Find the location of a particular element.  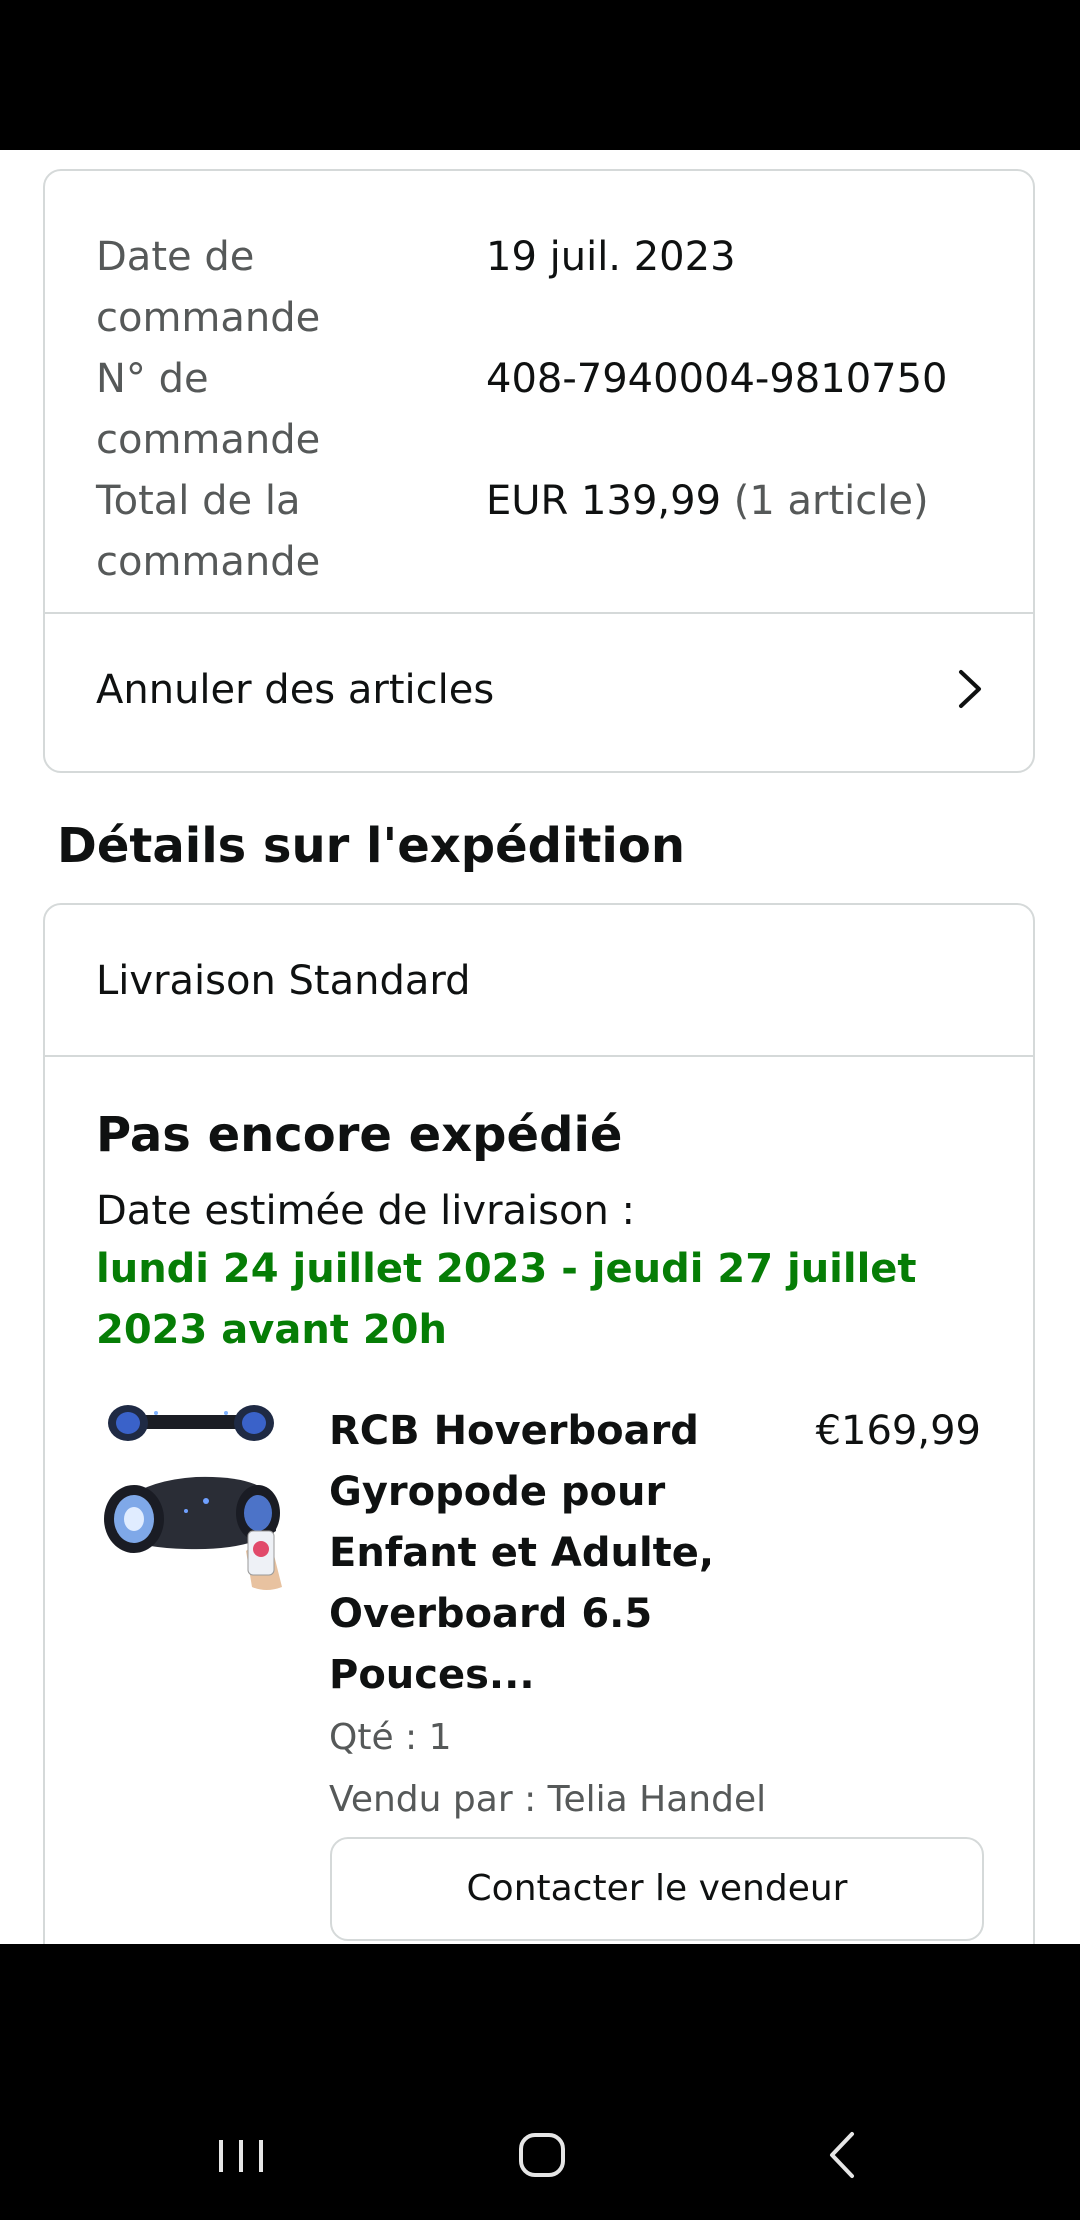

chevron-right-icon is located at coordinates (970, 689).